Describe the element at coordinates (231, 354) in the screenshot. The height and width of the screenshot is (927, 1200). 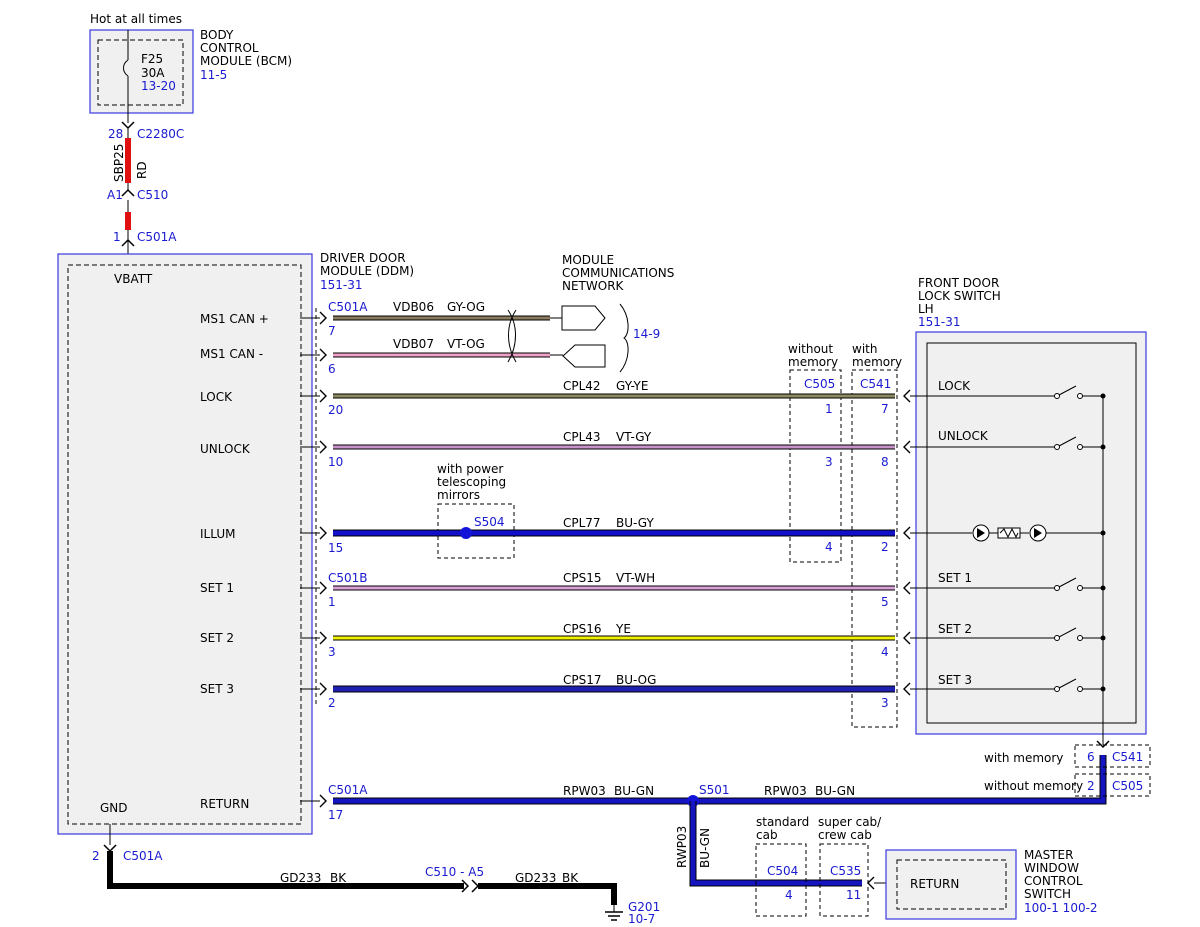
I see `ddm-pin-ms1-can-minus: MS1 CAN -` at that location.